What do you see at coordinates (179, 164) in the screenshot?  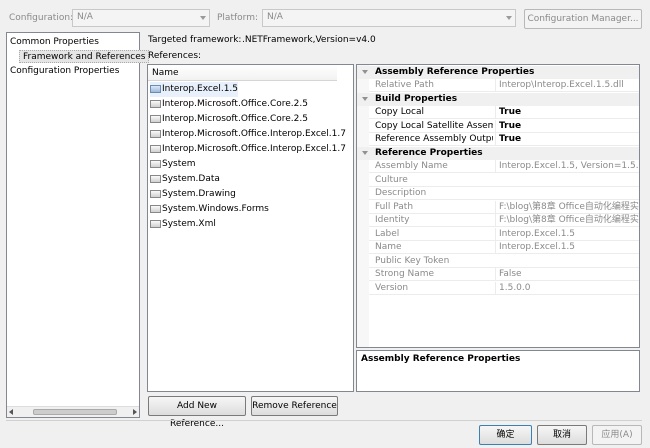 I see `reference-name: System` at bounding box center [179, 164].